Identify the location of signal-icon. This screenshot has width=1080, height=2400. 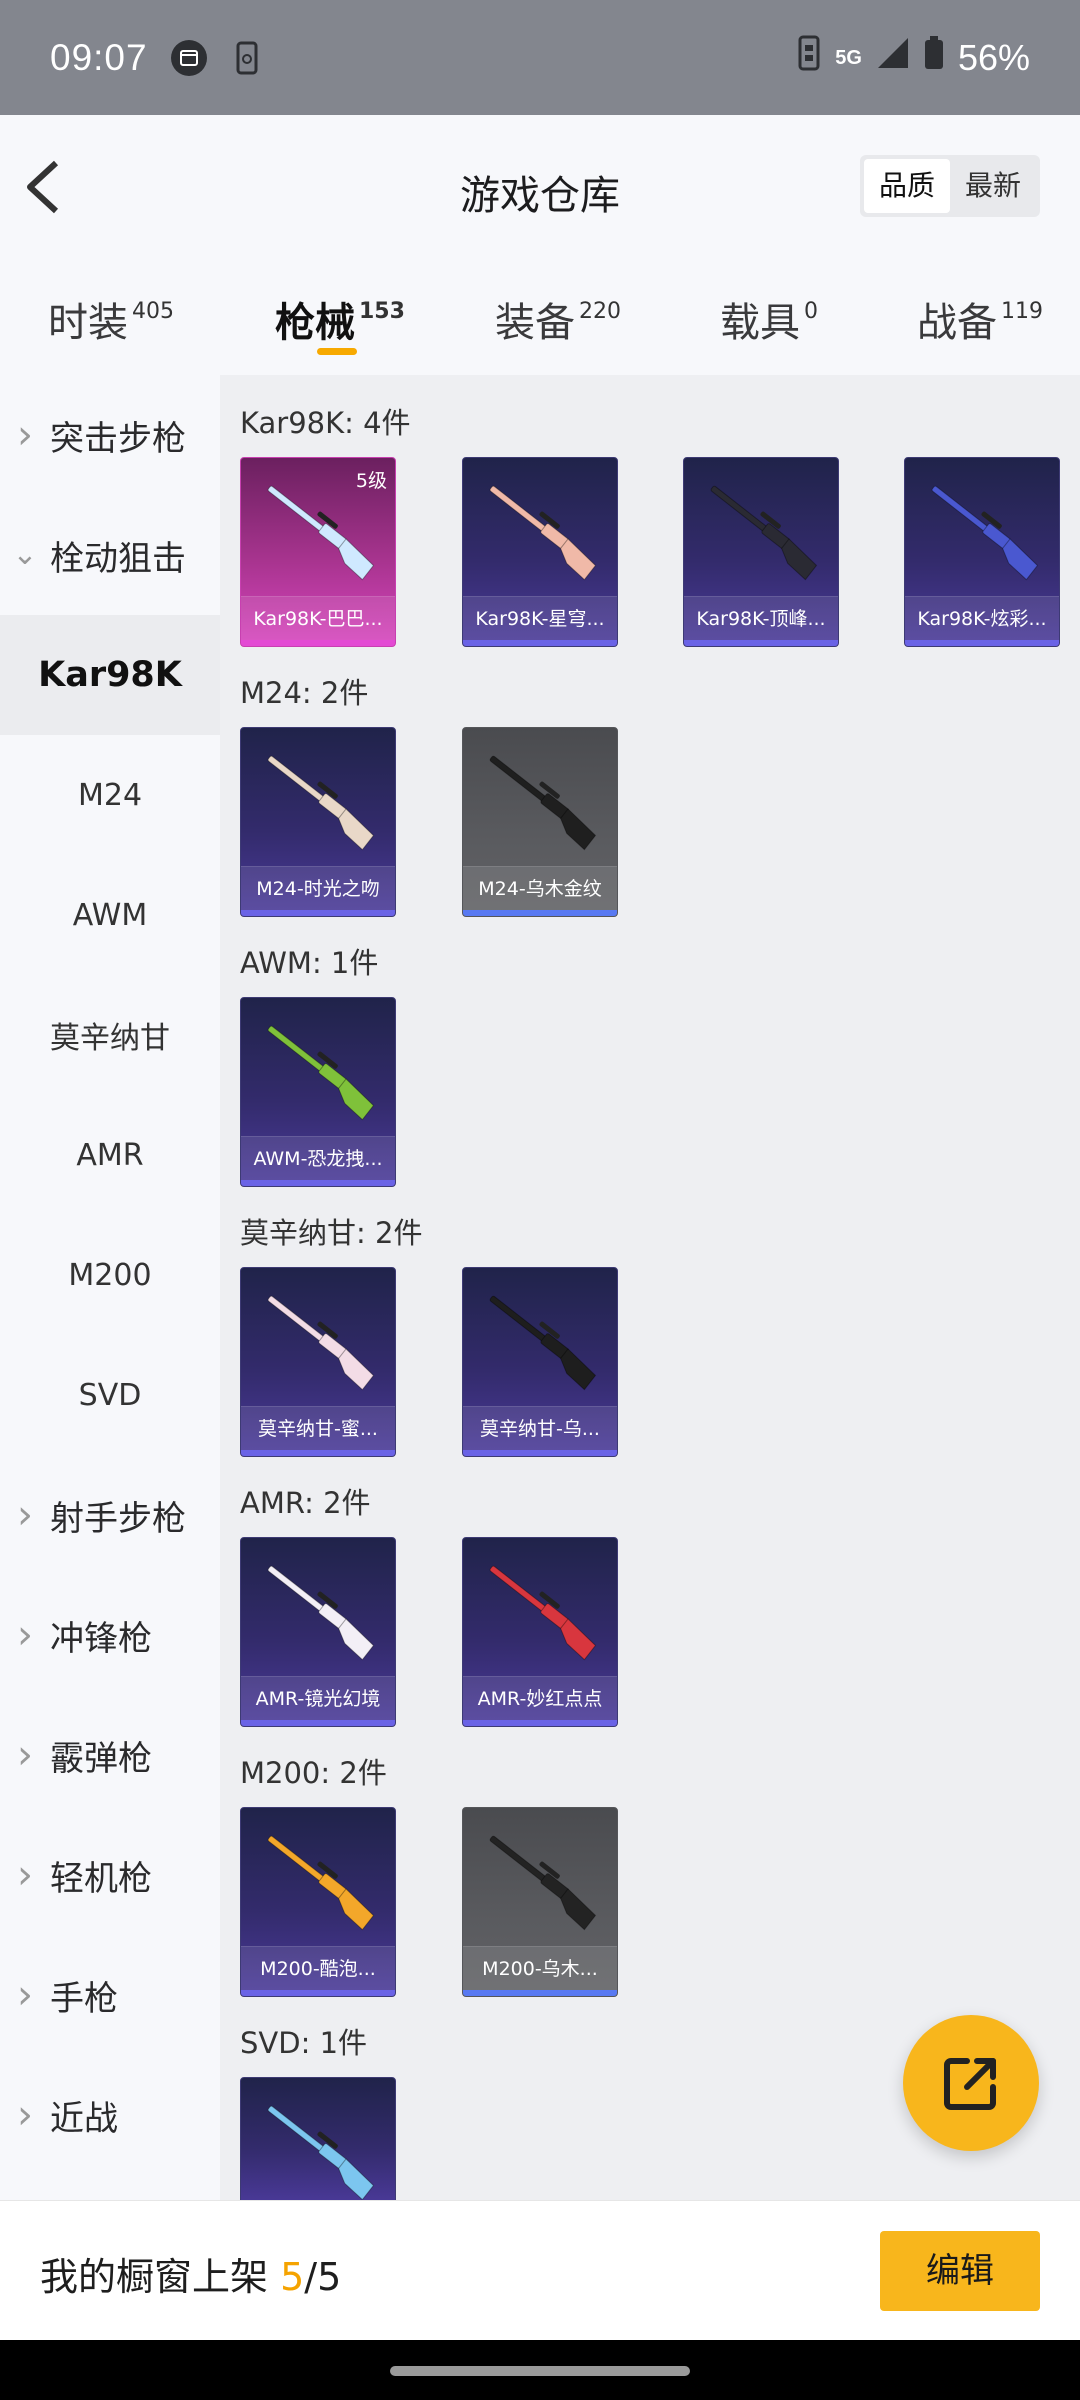
(893, 57).